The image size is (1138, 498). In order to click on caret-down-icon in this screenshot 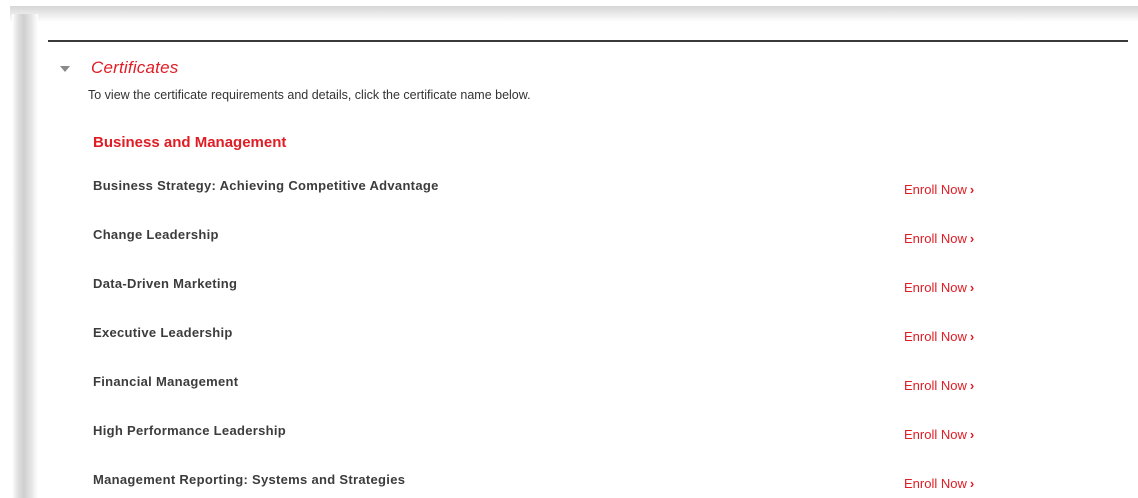, I will do `click(65, 69)`.